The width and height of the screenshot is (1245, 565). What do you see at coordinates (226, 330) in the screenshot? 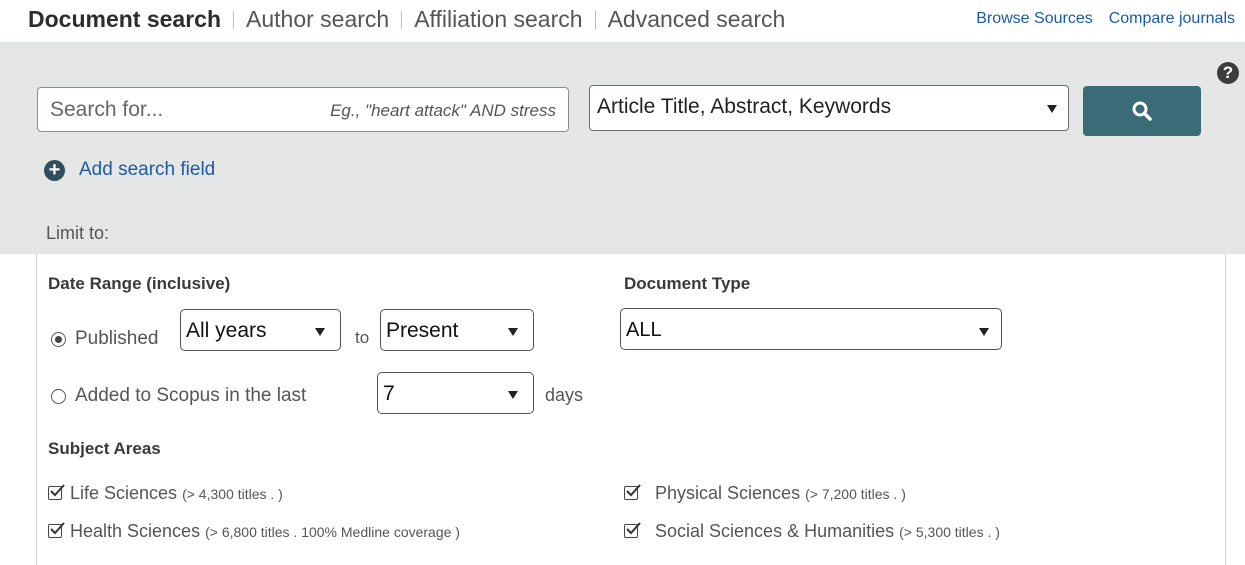
I see `from-year-value: All years` at bounding box center [226, 330].